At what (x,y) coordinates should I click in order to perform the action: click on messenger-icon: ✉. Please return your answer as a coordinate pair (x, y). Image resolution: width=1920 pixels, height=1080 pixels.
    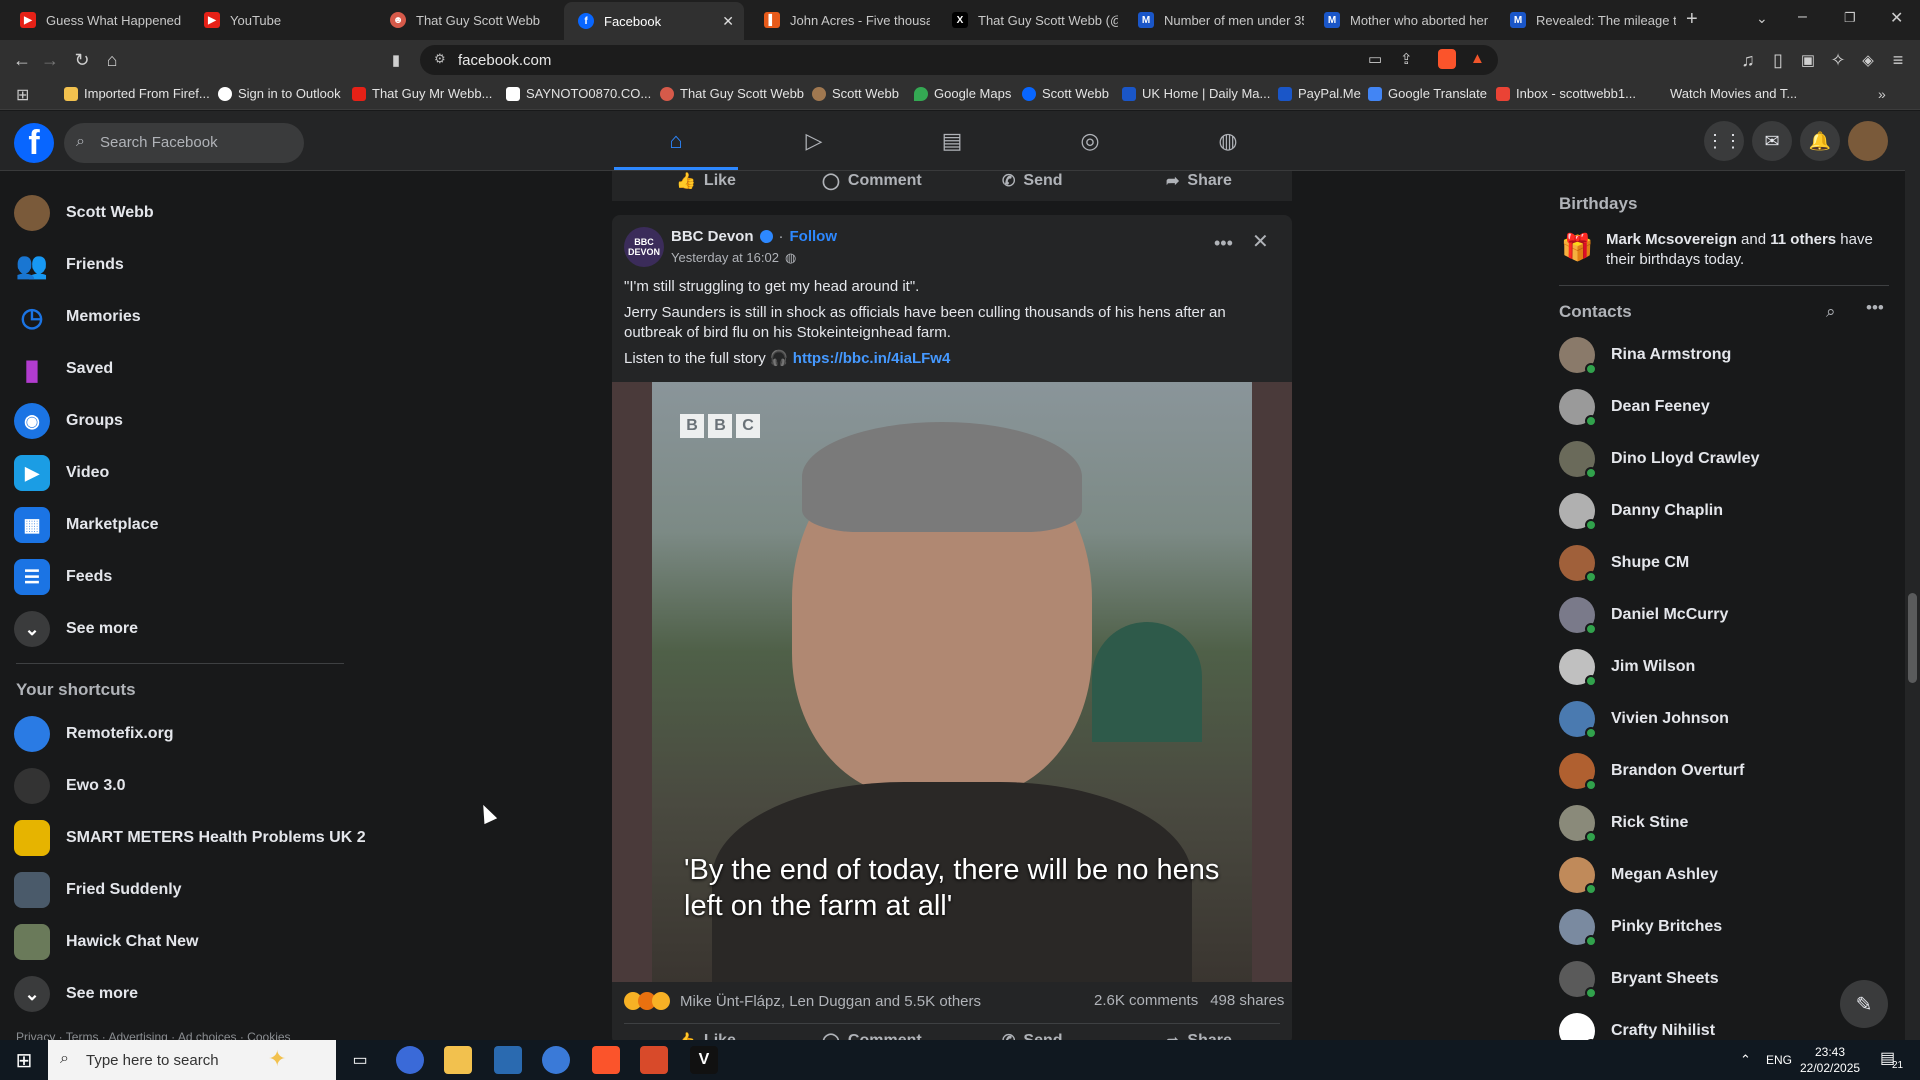
    Looking at the image, I should click on (1772, 141).